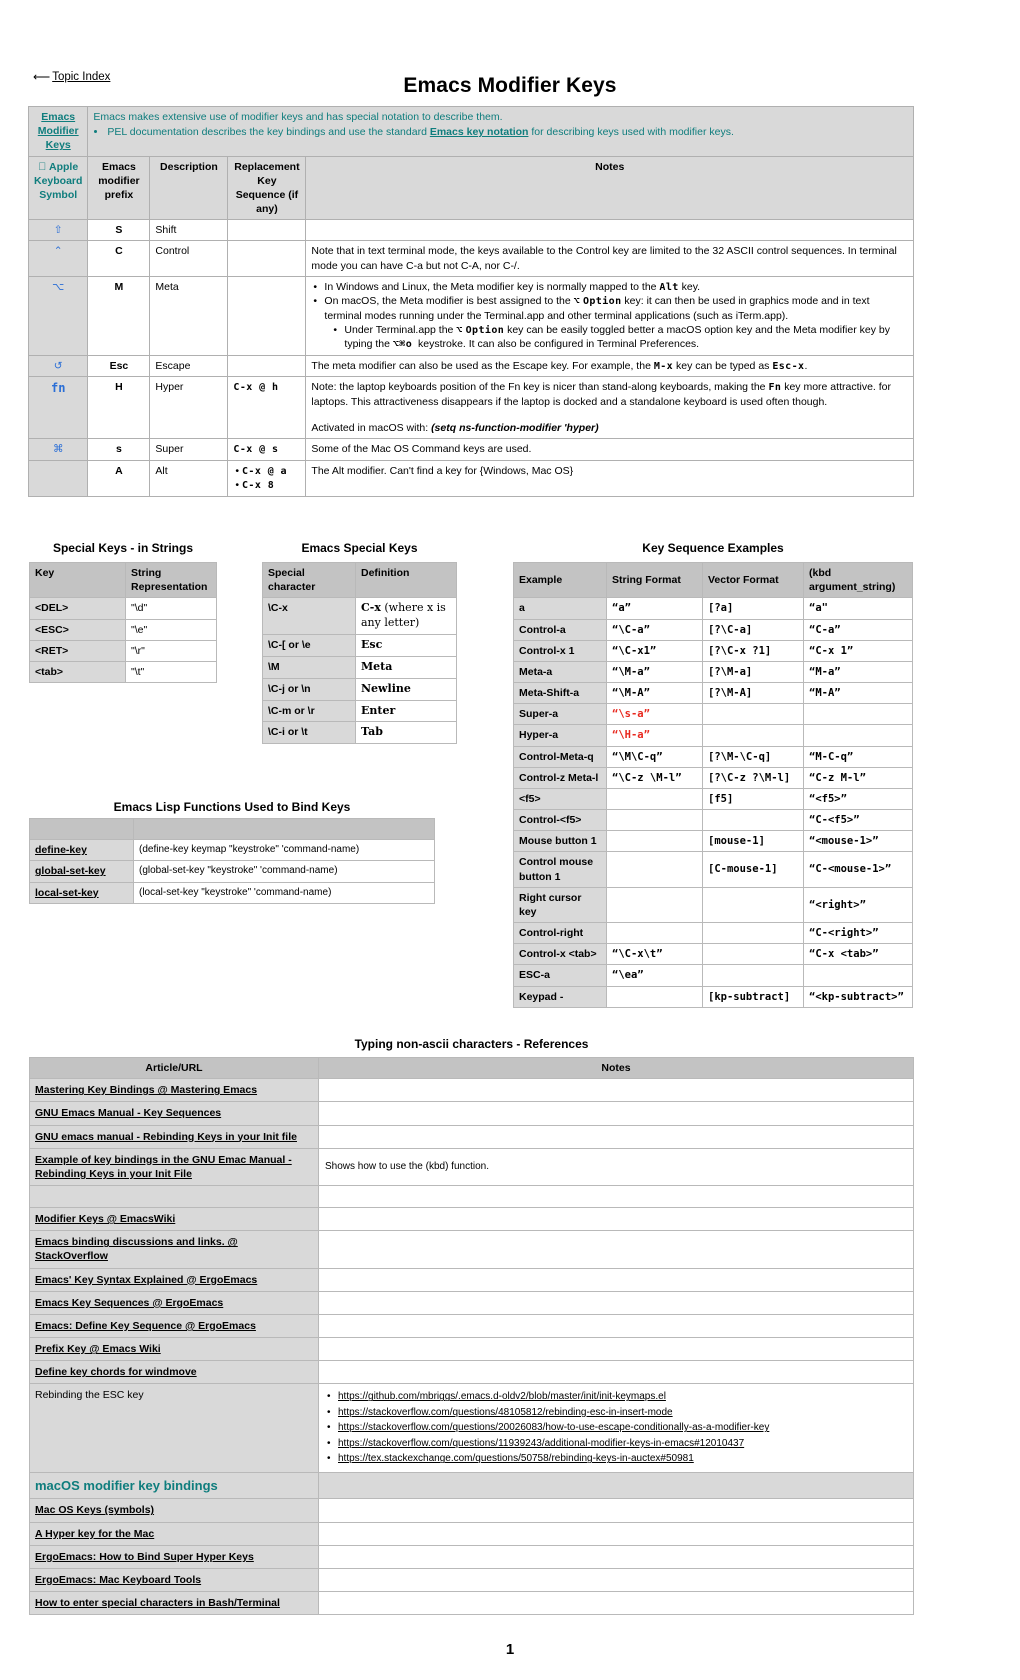 Image resolution: width=1020 pixels, height=1680 pixels. What do you see at coordinates (560, 777) in the screenshot?
I see `example-cell: Control-z Meta-l` at bounding box center [560, 777].